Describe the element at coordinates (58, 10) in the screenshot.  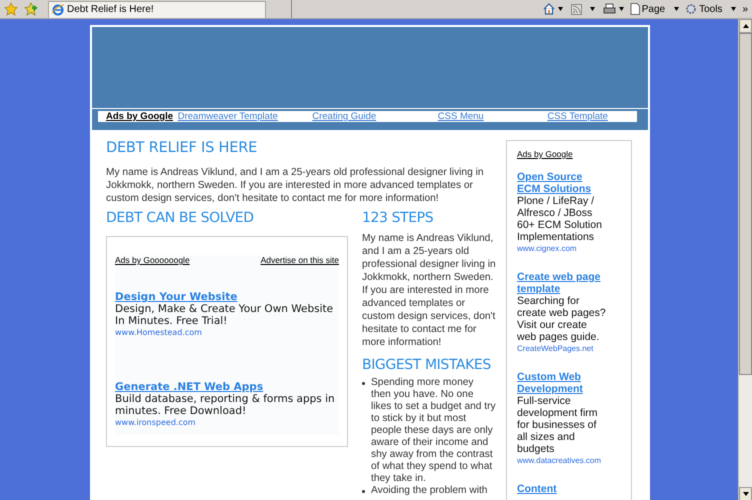
I see `browser-logo-icon` at that location.